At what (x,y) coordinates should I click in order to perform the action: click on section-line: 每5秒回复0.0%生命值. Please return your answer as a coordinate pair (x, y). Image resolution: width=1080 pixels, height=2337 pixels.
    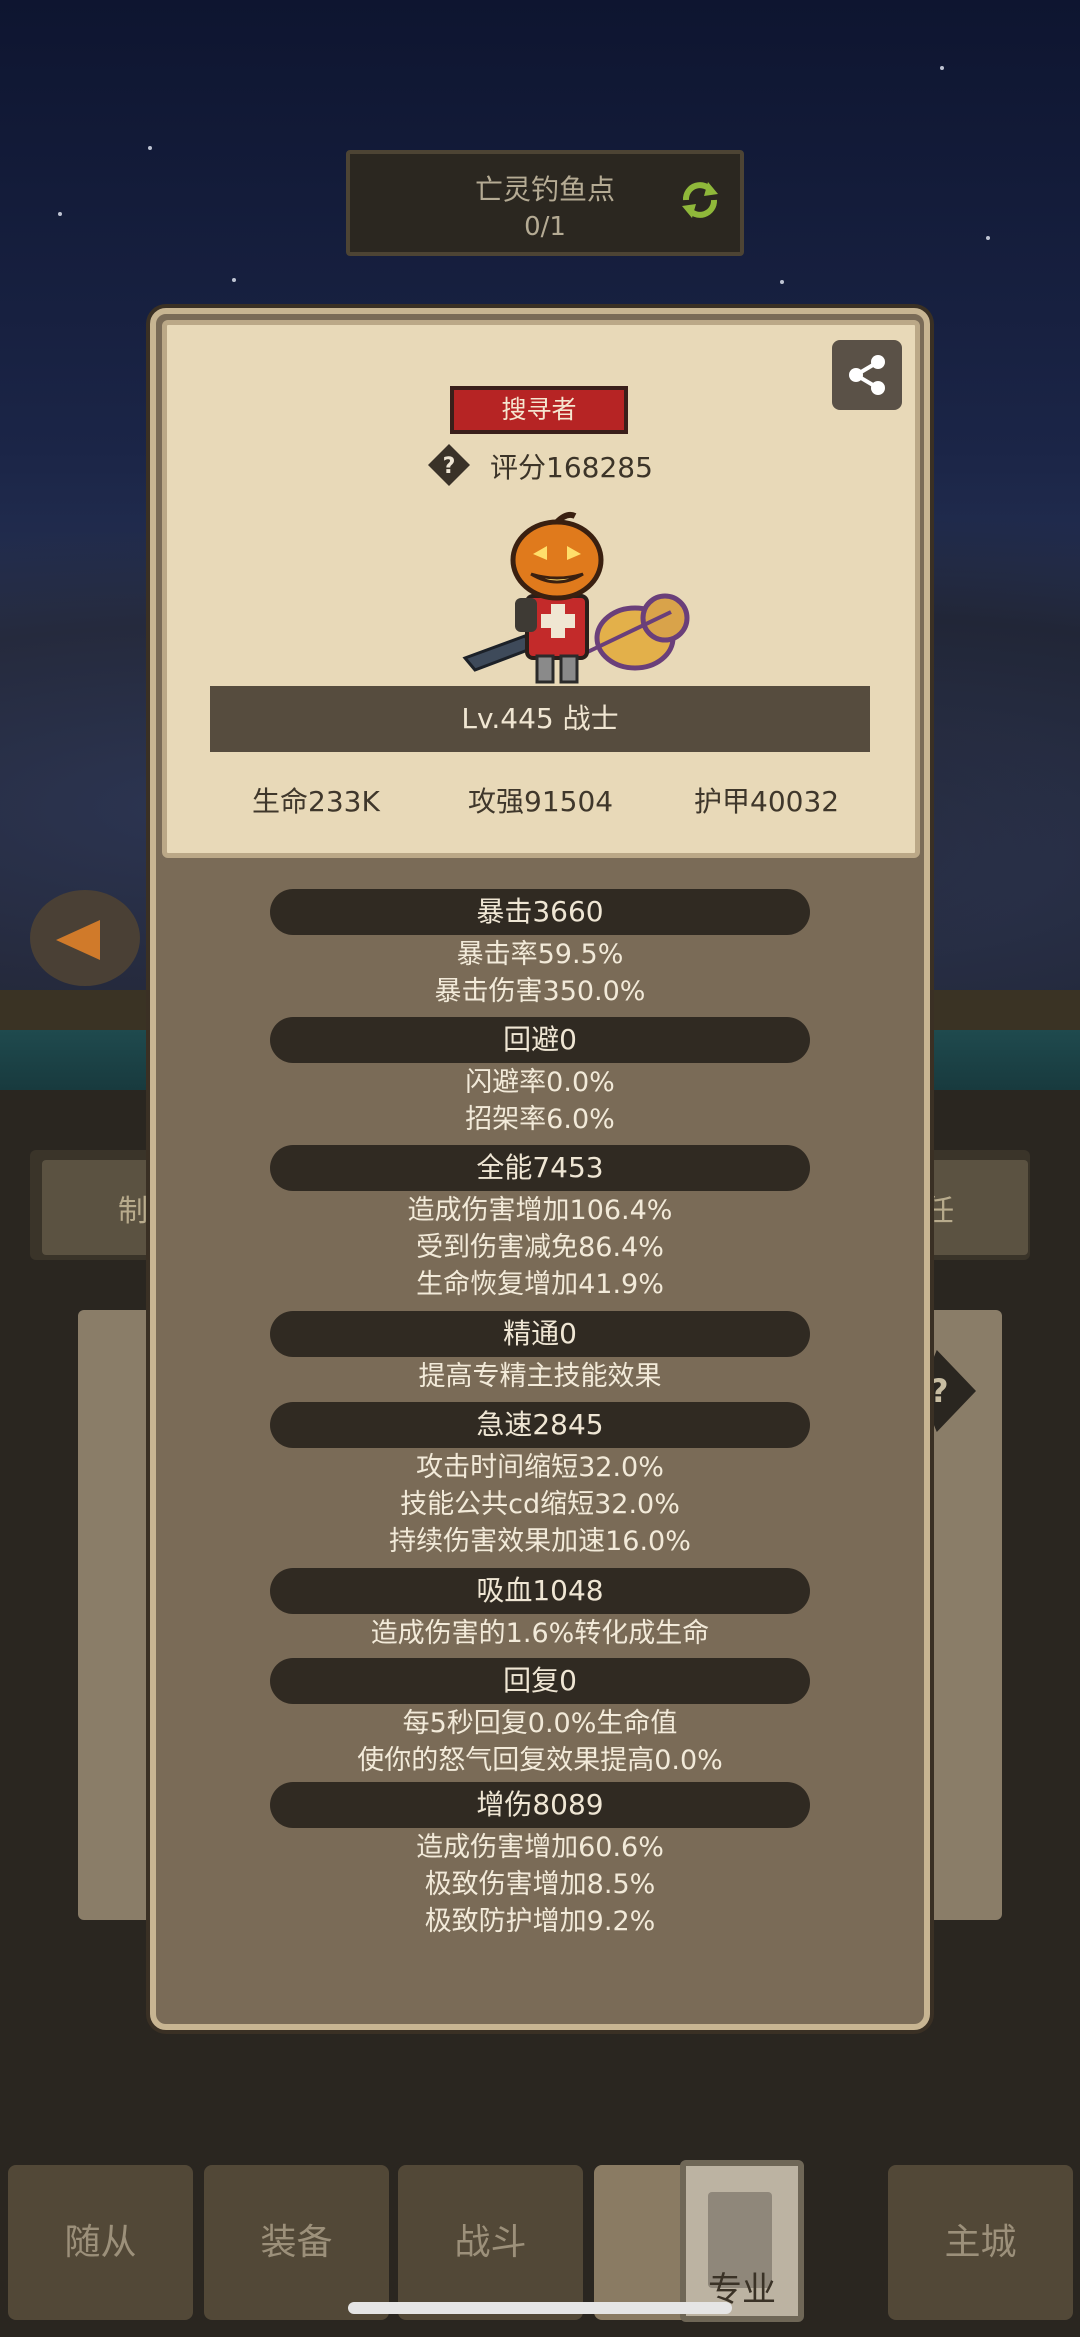
    Looking at the image, I should click on (540, 1723).